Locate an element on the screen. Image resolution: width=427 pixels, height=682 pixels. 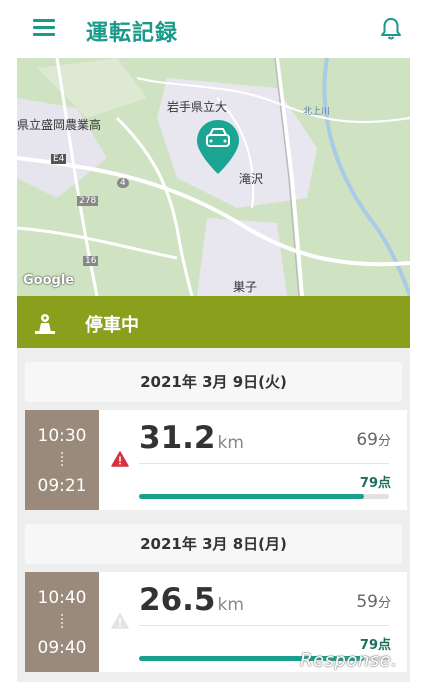
trip-time-column: 10:40 09:40 is located at coordinates (62, 622).